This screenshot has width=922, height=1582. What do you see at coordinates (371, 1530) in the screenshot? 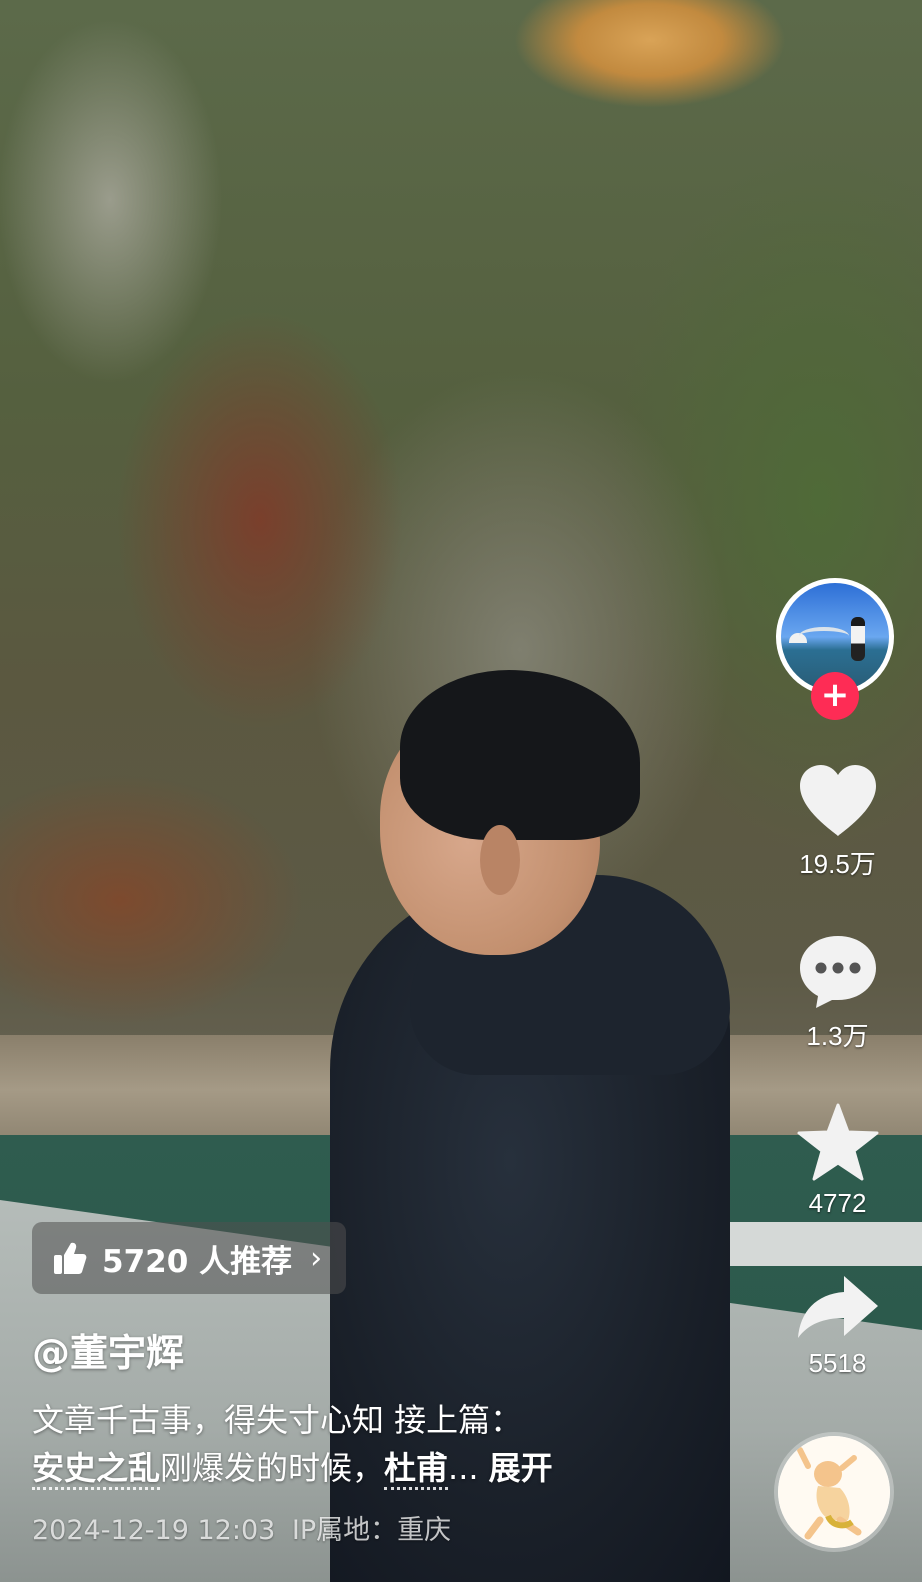
I see `ip-location: IP属地：重庆` at bounding box center [371, 1530].